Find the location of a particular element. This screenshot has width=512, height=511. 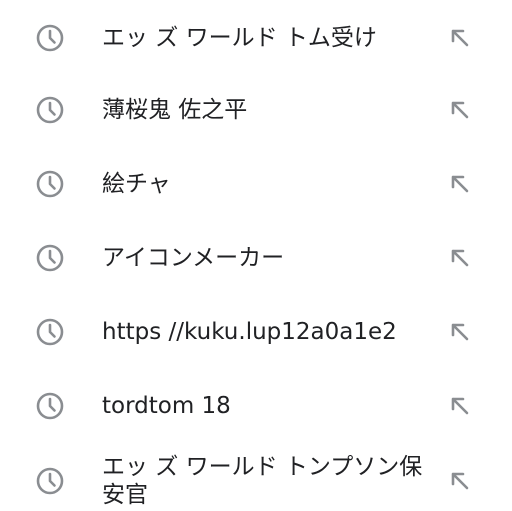

history-item: https //kuku.lup12a0a1e2 is located at coordinates (256, 334).